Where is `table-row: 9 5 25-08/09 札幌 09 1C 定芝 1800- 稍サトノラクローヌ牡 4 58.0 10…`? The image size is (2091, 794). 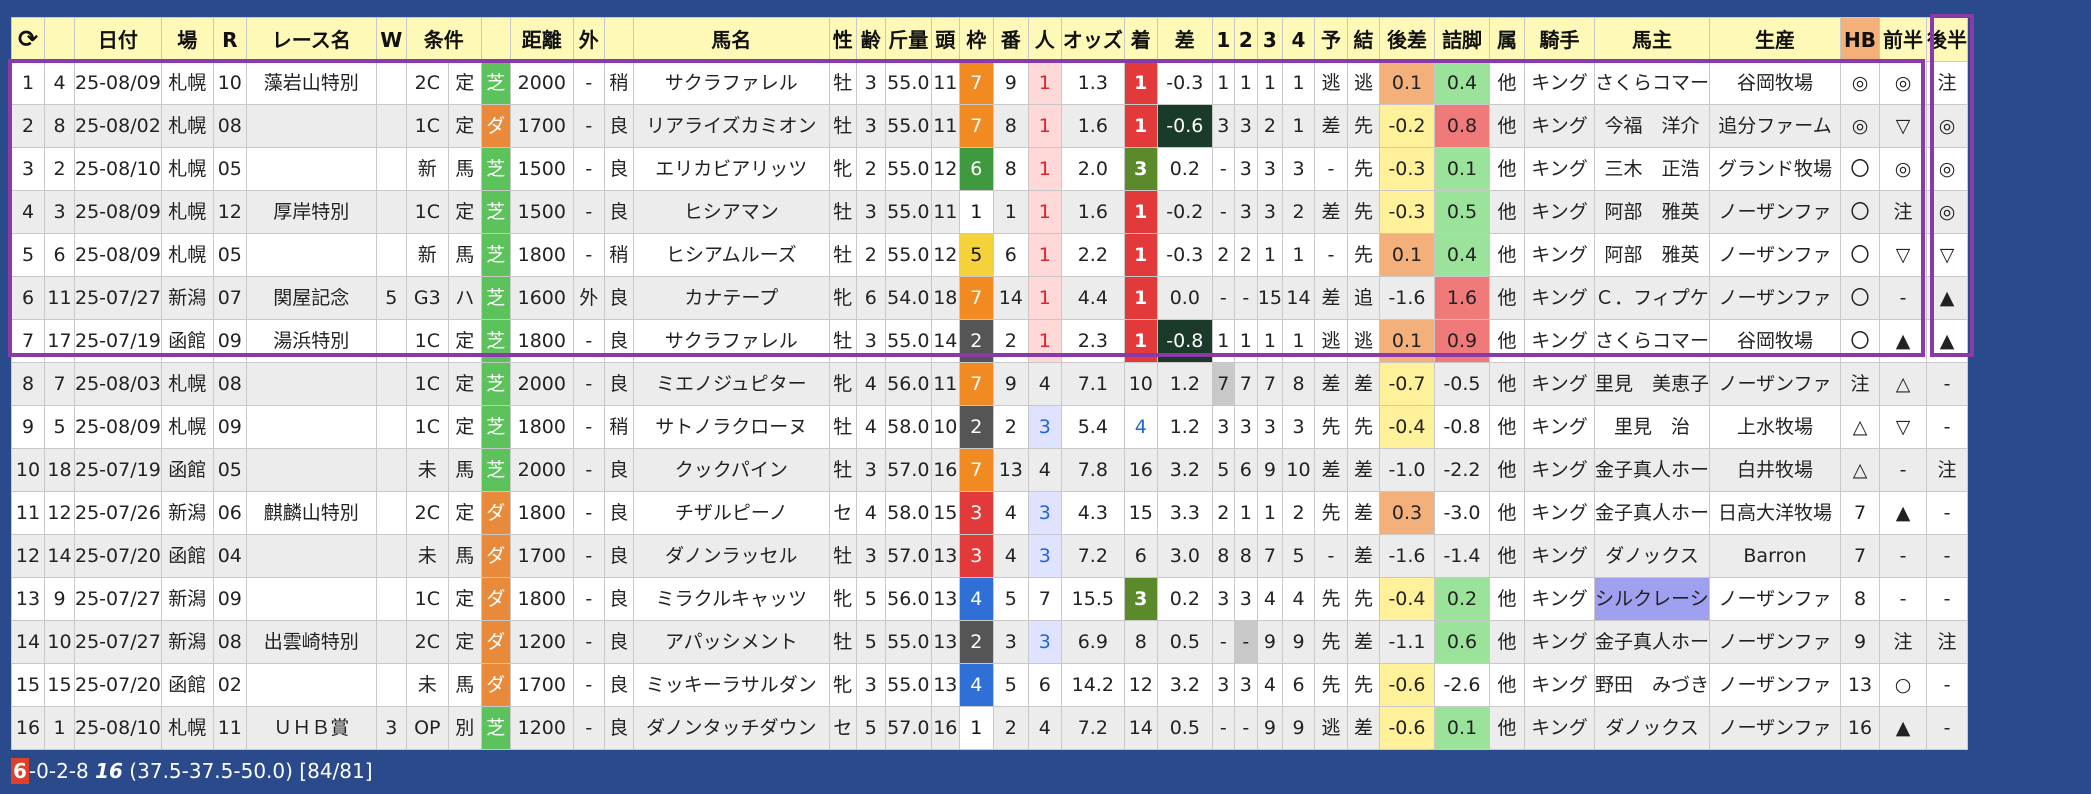
table-row: 9 5 25-08/09 札幌 09 1C 定芝 1800- 稍サトノラクローヌ牡 4 58.0 10… is located at coordinates (989, 427).